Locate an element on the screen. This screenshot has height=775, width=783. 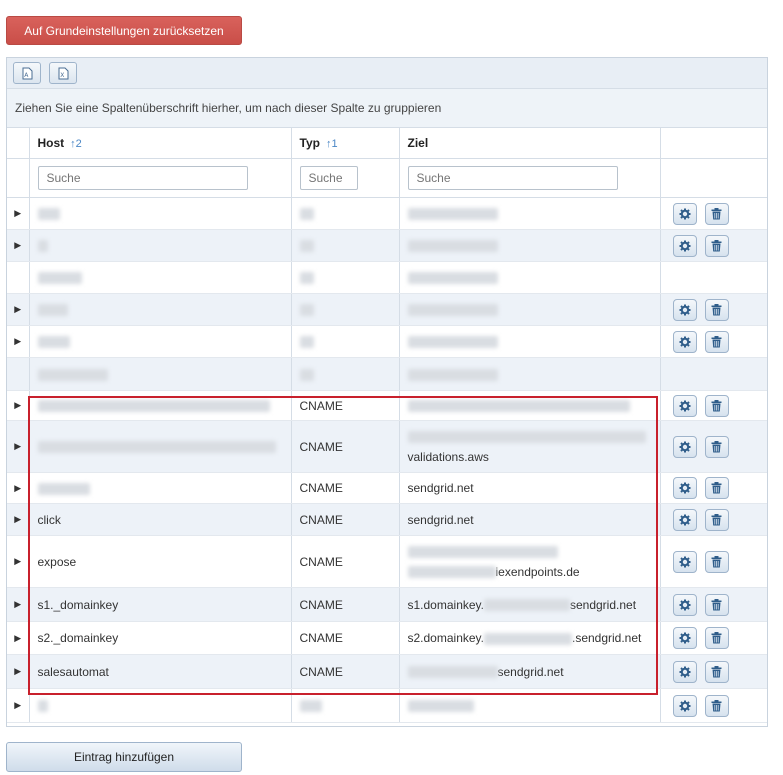
table-row: ▶ CNAME is located at coordinates (387, 405).